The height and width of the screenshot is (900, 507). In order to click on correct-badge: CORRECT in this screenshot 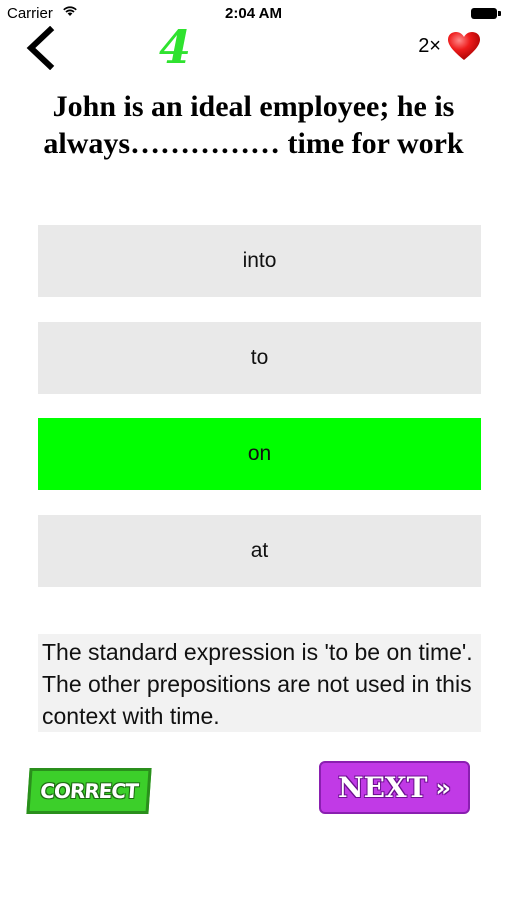, I will do `click(89, 791)`.